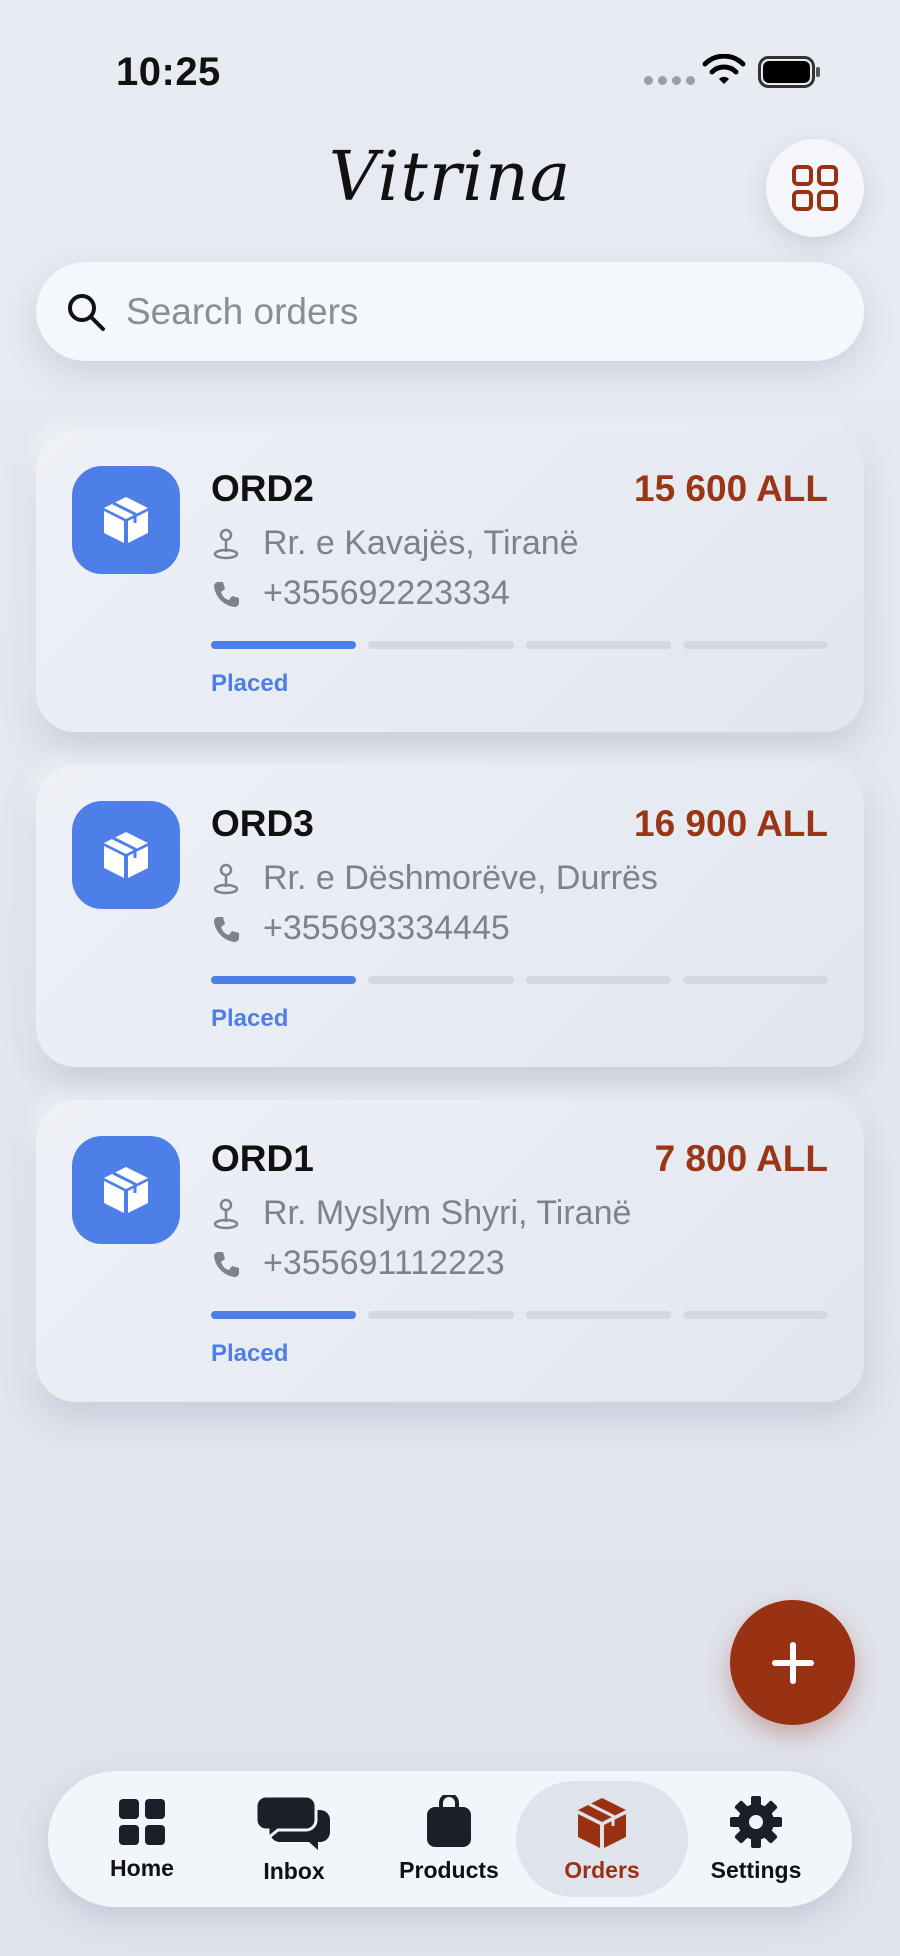 The image size is (900, 1956). What do you see at coordinates (602, 1822) in the screenshot?
I see `box-icon` at bounding box center [602, 1822].